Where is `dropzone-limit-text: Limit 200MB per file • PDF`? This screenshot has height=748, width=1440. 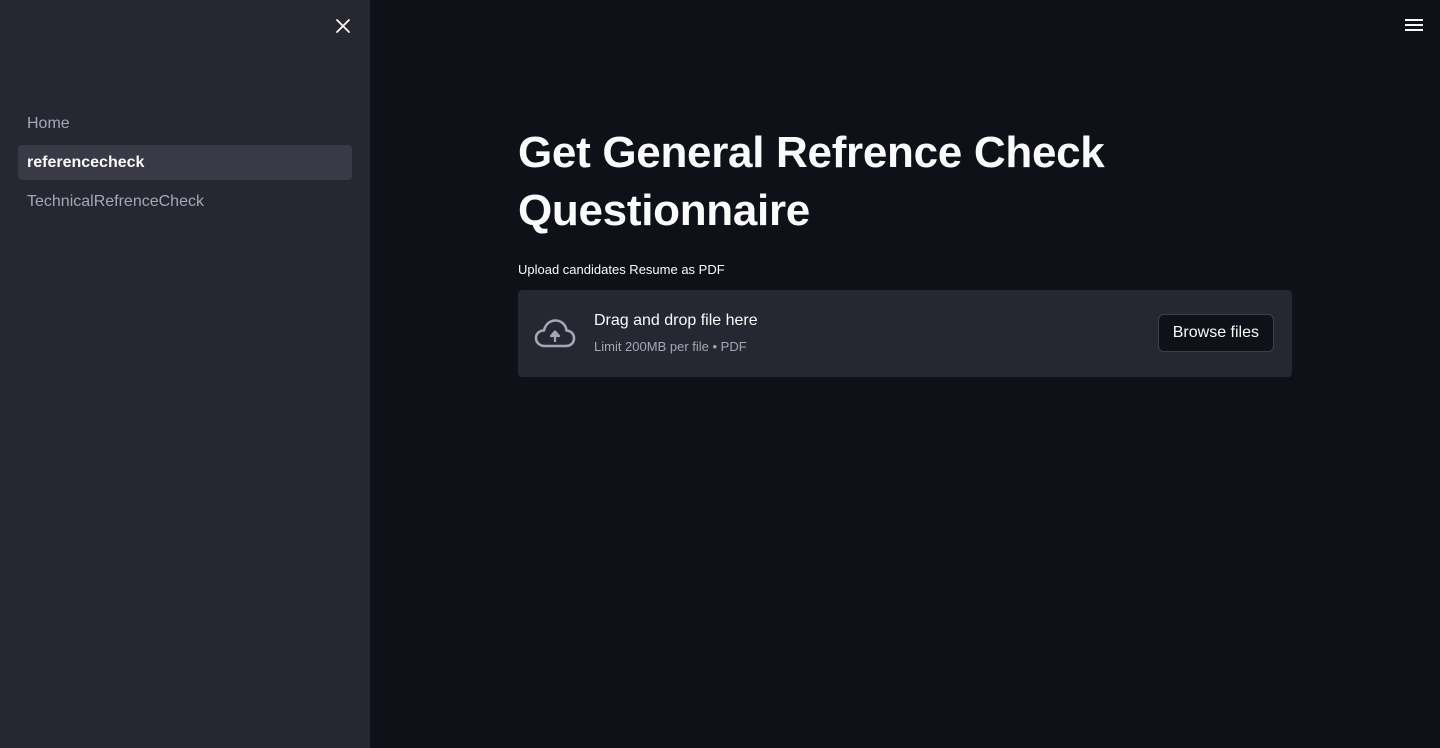
dropzone-limit-text: Limit 200MB per file • PDF is located at coordinates (670, 346).